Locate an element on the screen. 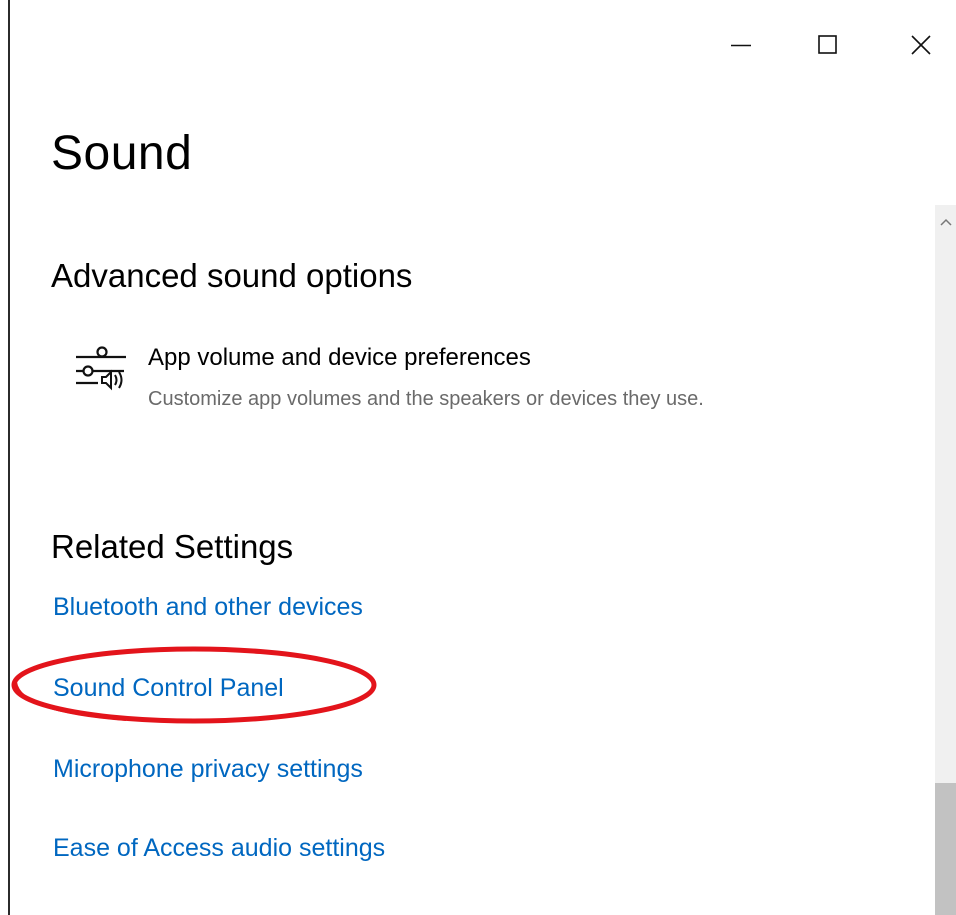  advanced-sound-options-heading: Advanced sound options is located at coordinates (232, 275).